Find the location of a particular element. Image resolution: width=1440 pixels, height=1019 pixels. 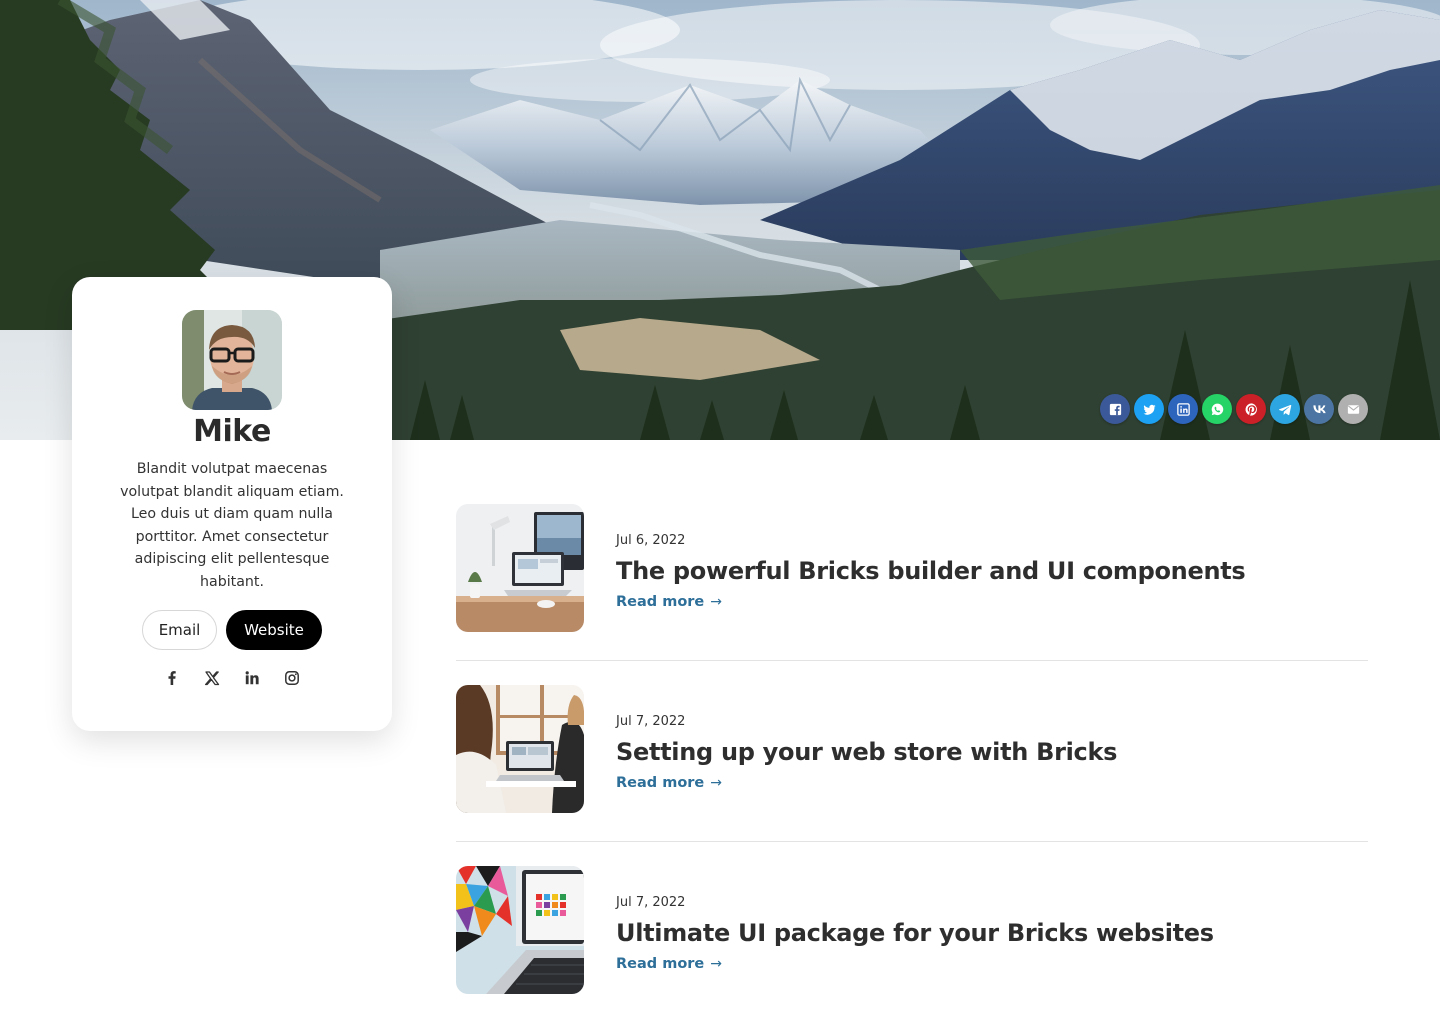

share-email-button is located at coordinates (1353, 409).